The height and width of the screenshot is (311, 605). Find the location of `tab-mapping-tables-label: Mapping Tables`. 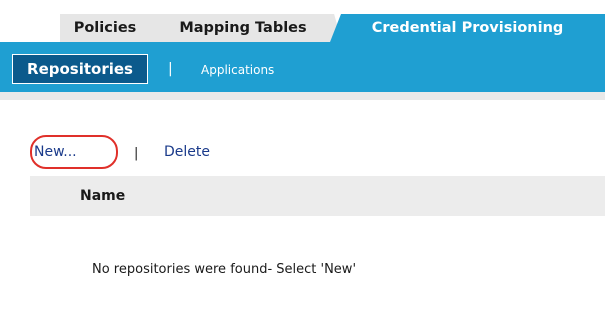

tab-mapping-tables-label: Mapping Tables is located at coordinates (243, 28).